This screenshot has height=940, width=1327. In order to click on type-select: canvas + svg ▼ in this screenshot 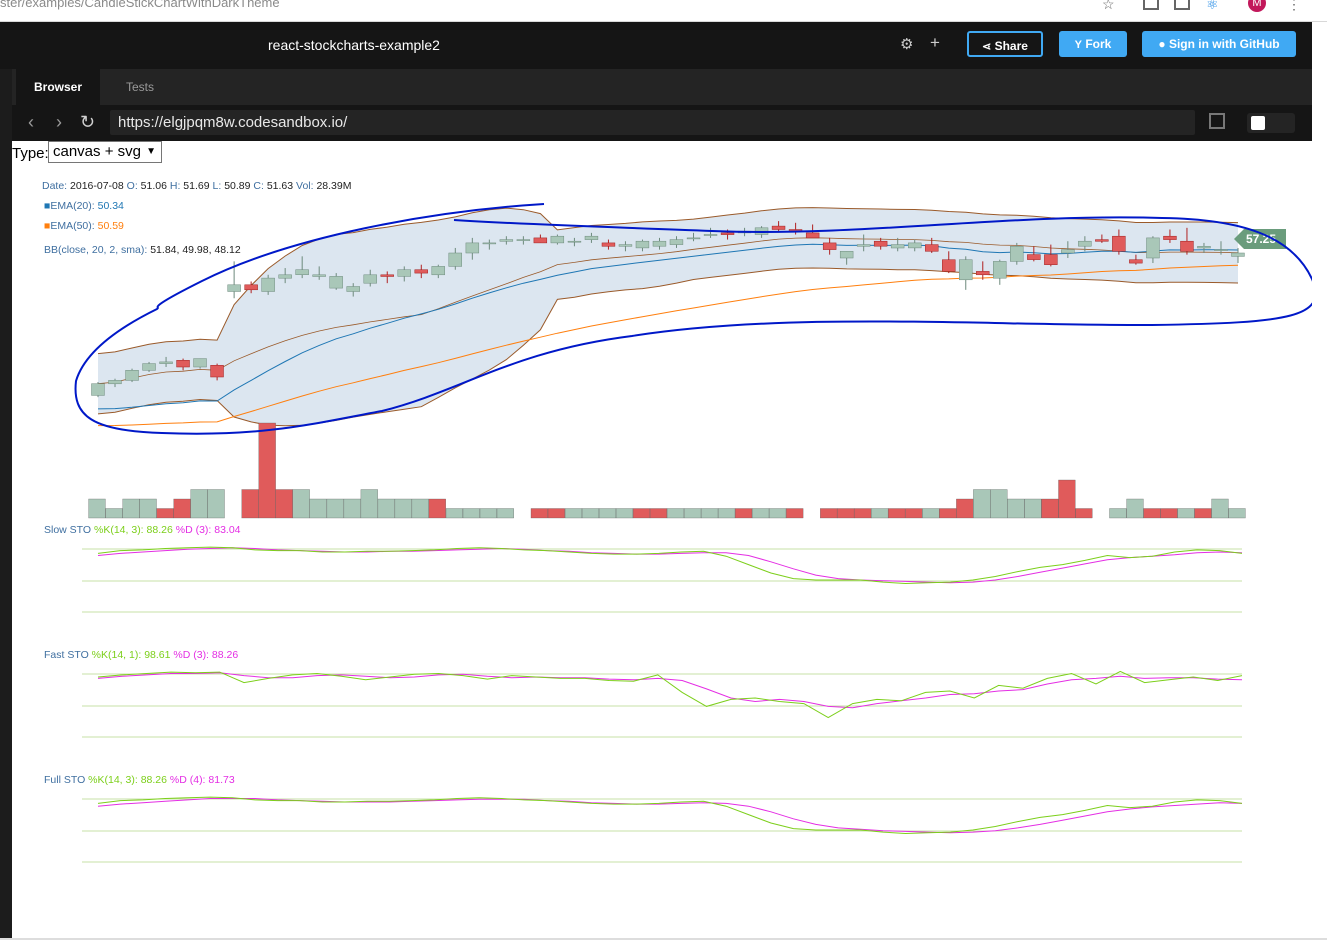, I will do `click(105, 152)`.